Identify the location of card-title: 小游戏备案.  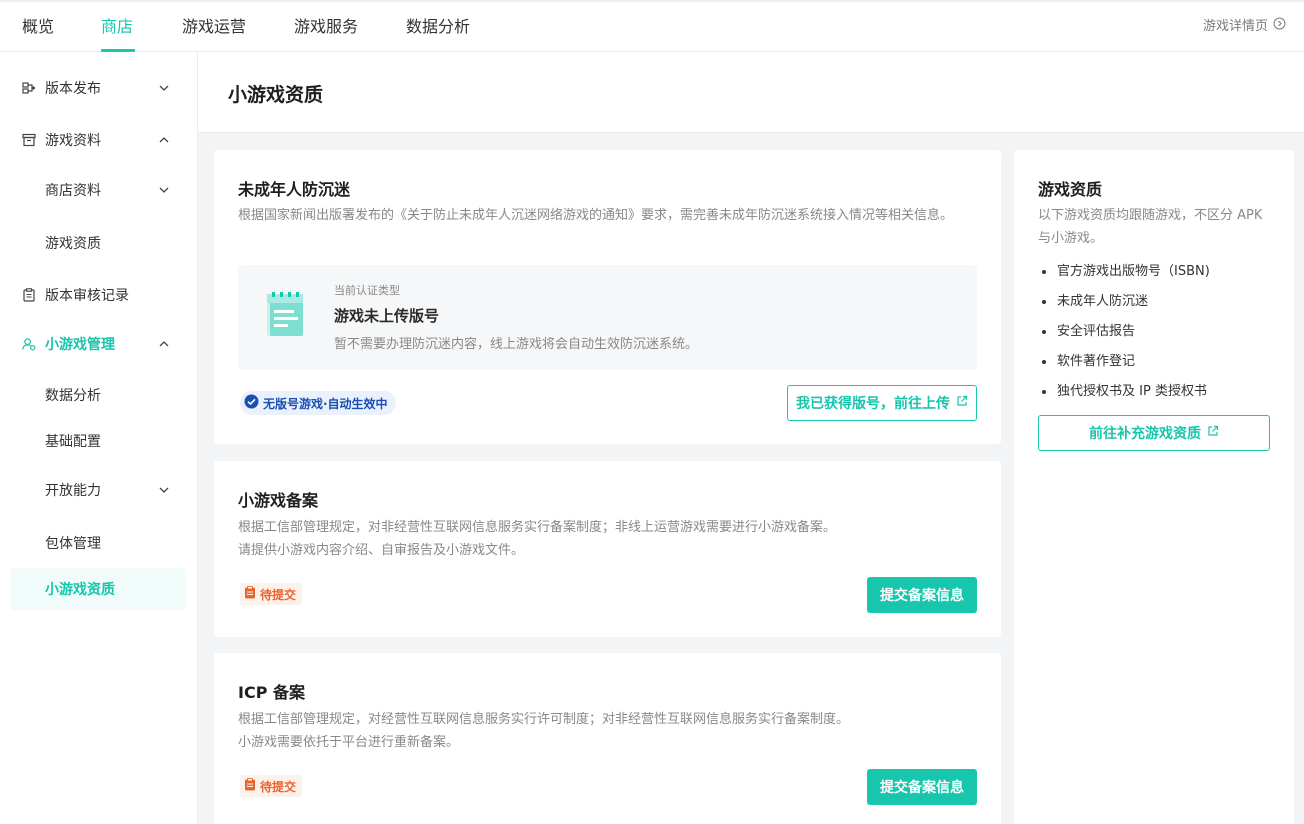
(278, 500).